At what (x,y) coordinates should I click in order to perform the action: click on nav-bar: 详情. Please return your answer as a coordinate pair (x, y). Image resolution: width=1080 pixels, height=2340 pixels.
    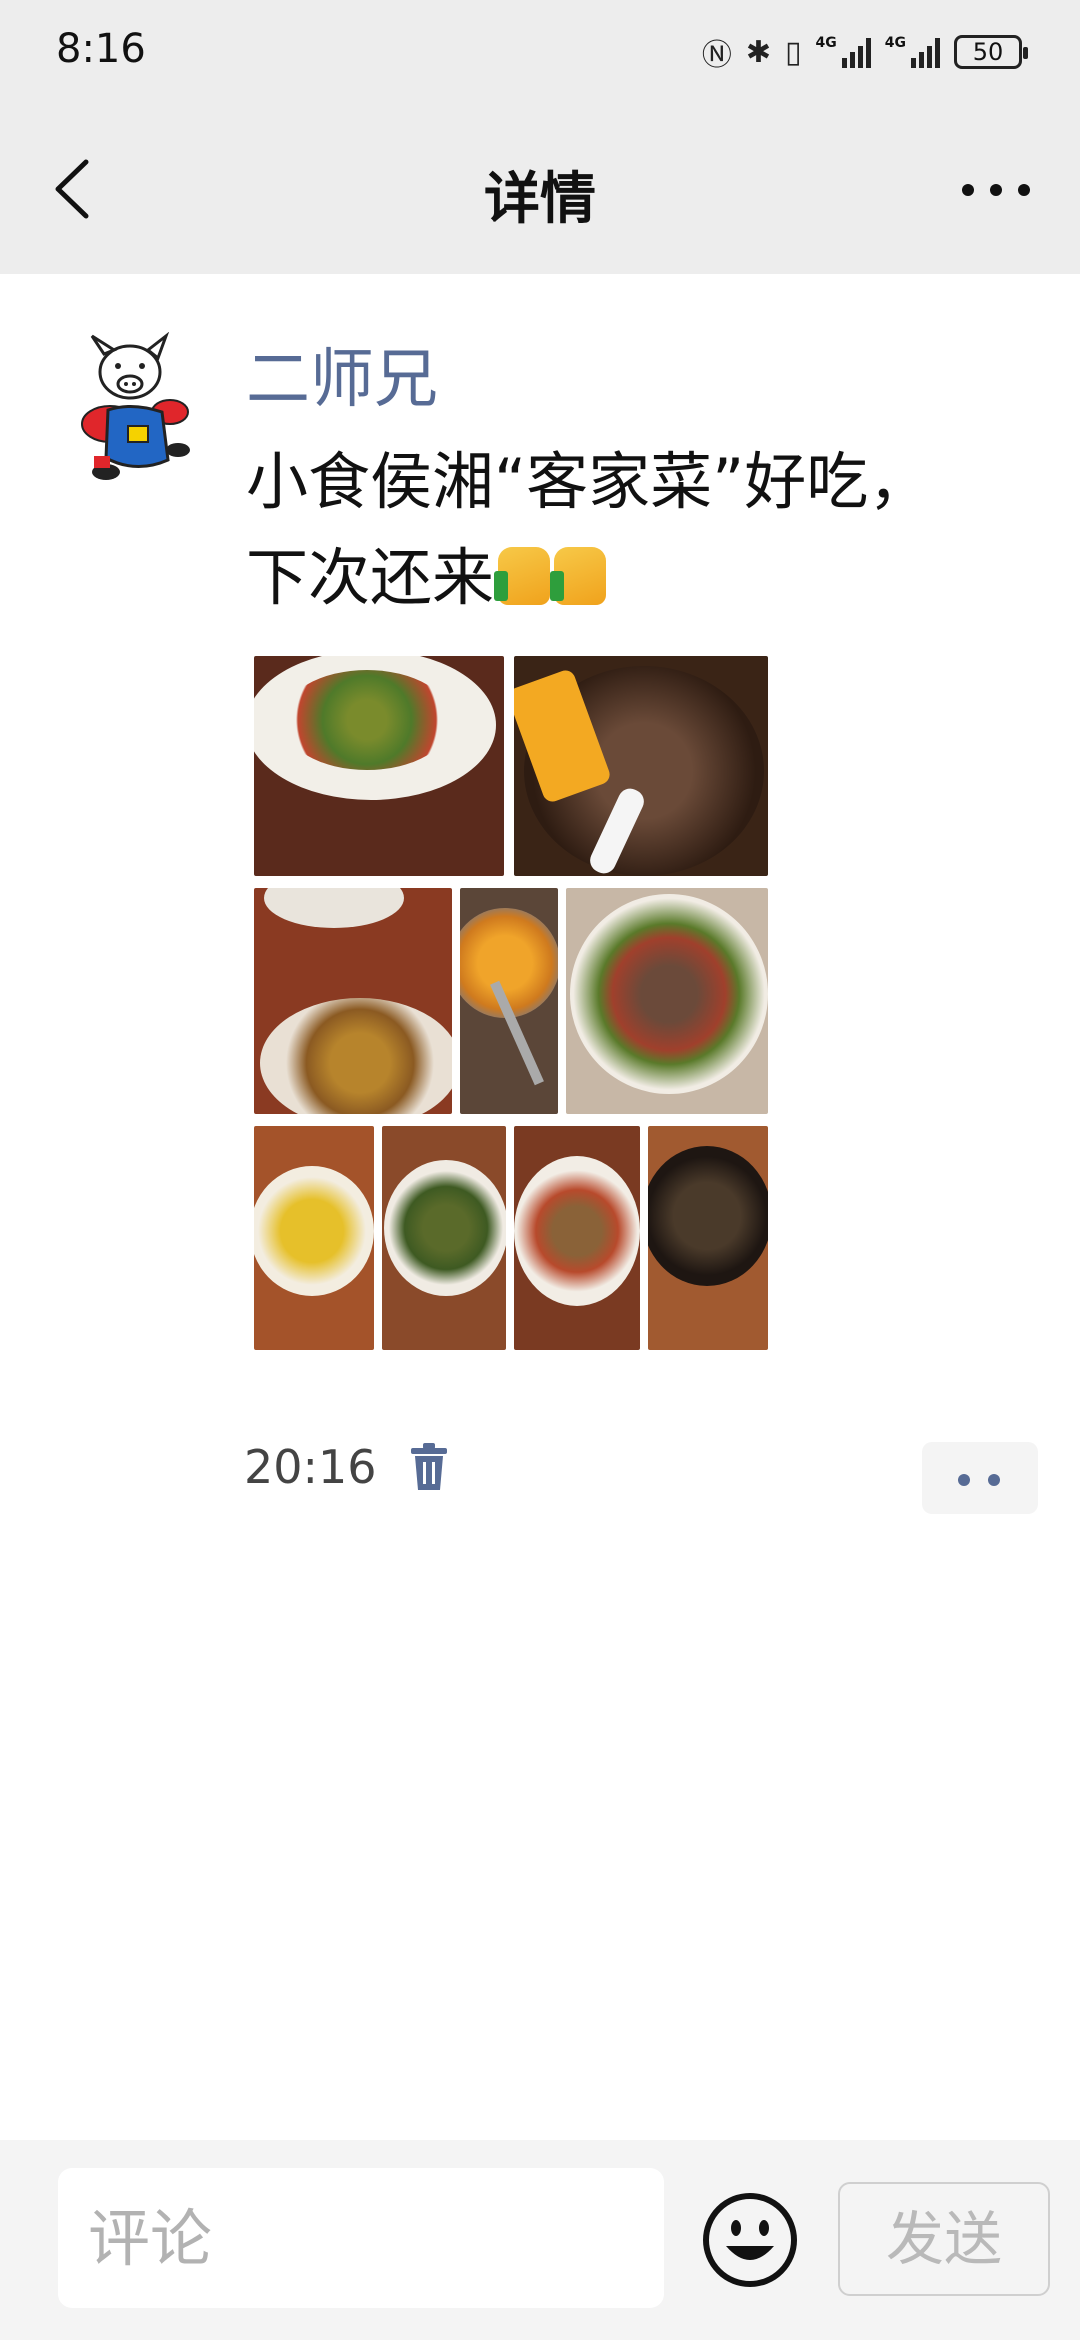
    Looking at the image, I should click on (540, 189).